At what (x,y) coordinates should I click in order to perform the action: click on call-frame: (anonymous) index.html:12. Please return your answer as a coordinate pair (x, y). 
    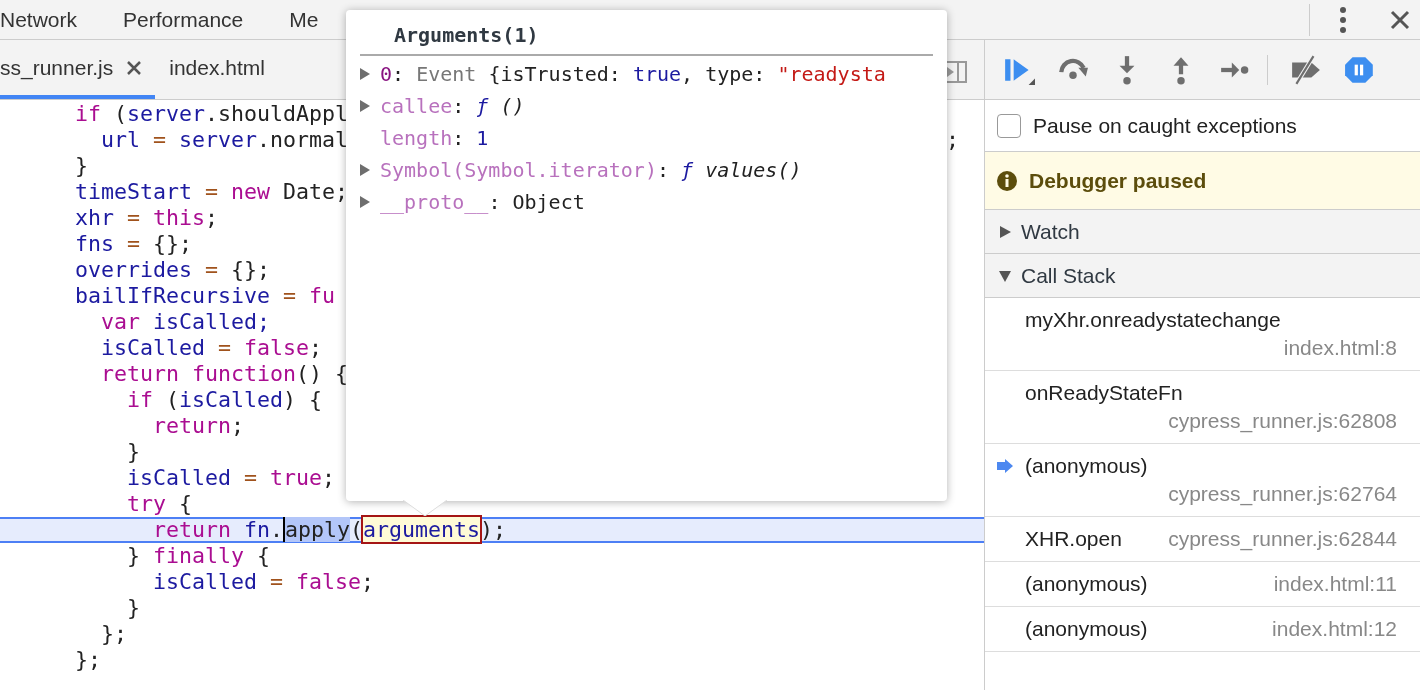
    Looking at the image, I should click on (1202, 629).